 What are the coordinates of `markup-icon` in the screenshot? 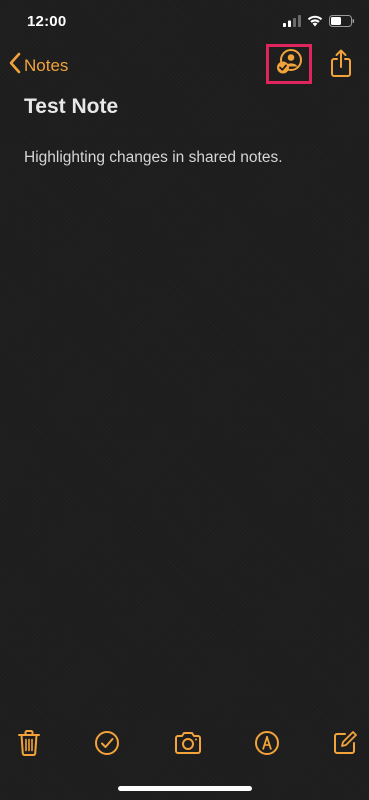 It's located at (267, 745).